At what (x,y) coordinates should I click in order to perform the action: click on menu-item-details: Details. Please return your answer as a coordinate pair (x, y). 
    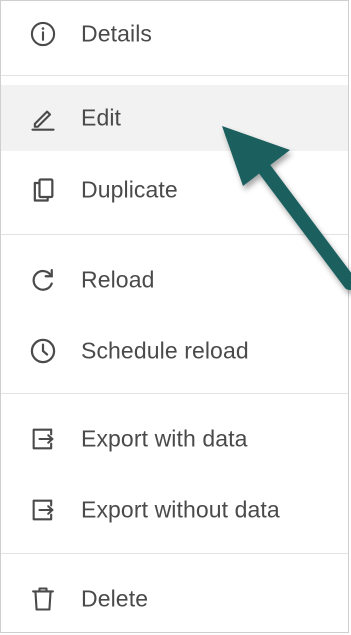
    Looking at the image, I should click on (174, 34).